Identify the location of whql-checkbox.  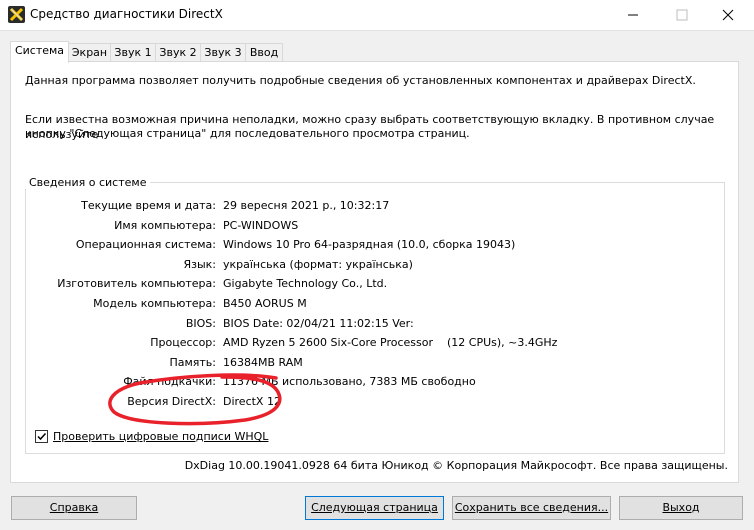
(41, 436).